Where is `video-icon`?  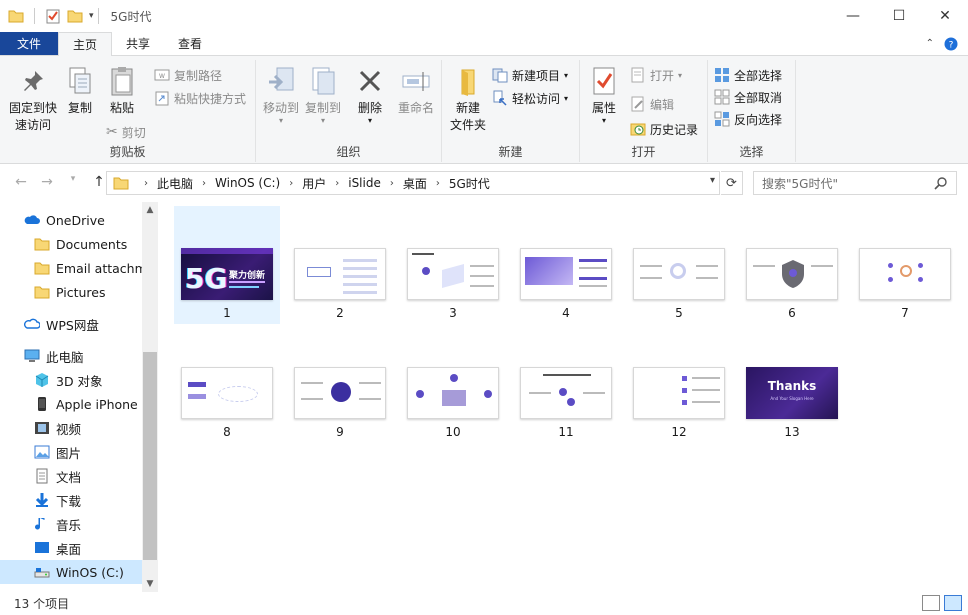
video-icon is located at coordinates (42, 428).